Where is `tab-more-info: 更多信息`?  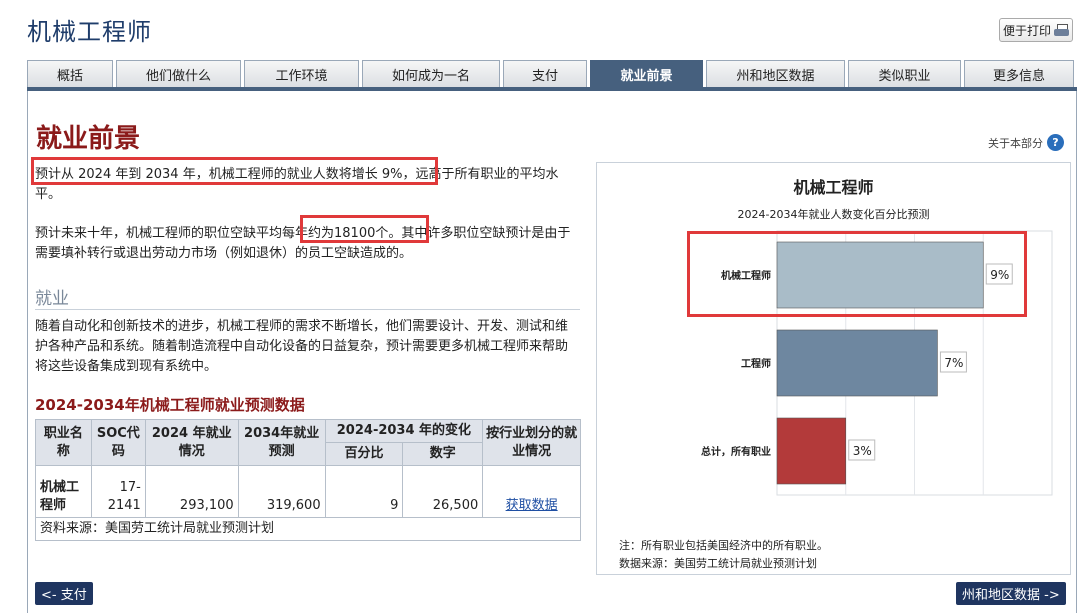 tab-more-info: 更多信息 is located at coordinates (1019, 73).